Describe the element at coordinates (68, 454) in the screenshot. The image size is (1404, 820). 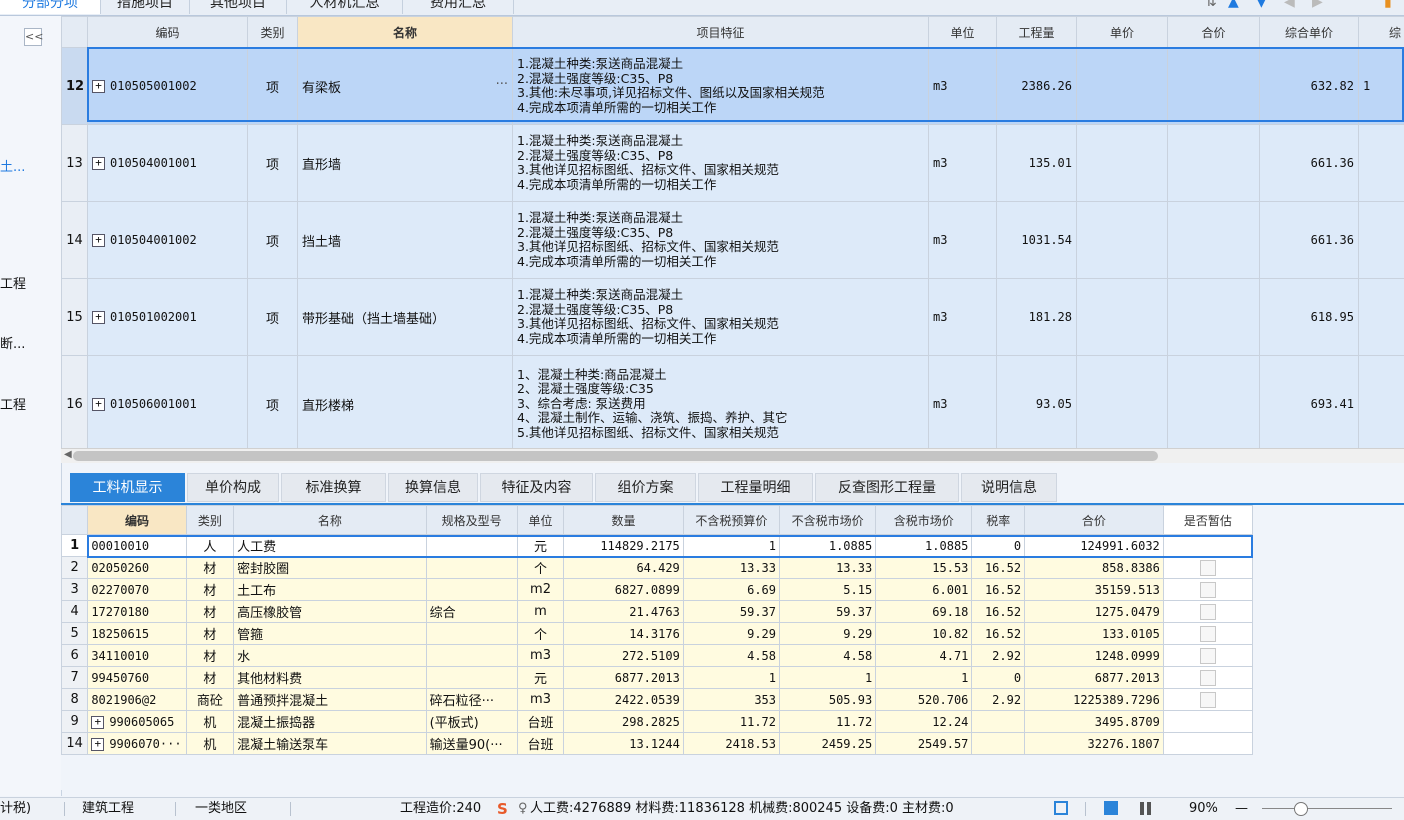
I see `scroll-left-icon: ◀` at that location.